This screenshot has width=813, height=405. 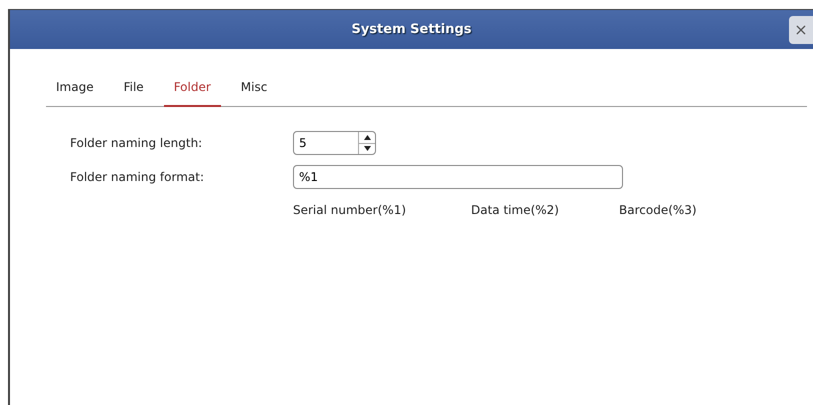 I want to click on placeholder-hint: Data time(%2), so click(x=515, y=210).